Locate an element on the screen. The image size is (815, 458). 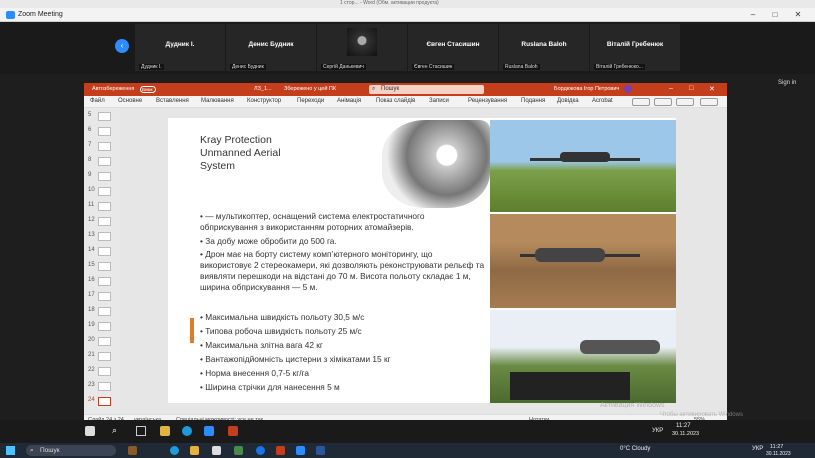
thumbnail-item: 18 is located at coordinates (102, 311).